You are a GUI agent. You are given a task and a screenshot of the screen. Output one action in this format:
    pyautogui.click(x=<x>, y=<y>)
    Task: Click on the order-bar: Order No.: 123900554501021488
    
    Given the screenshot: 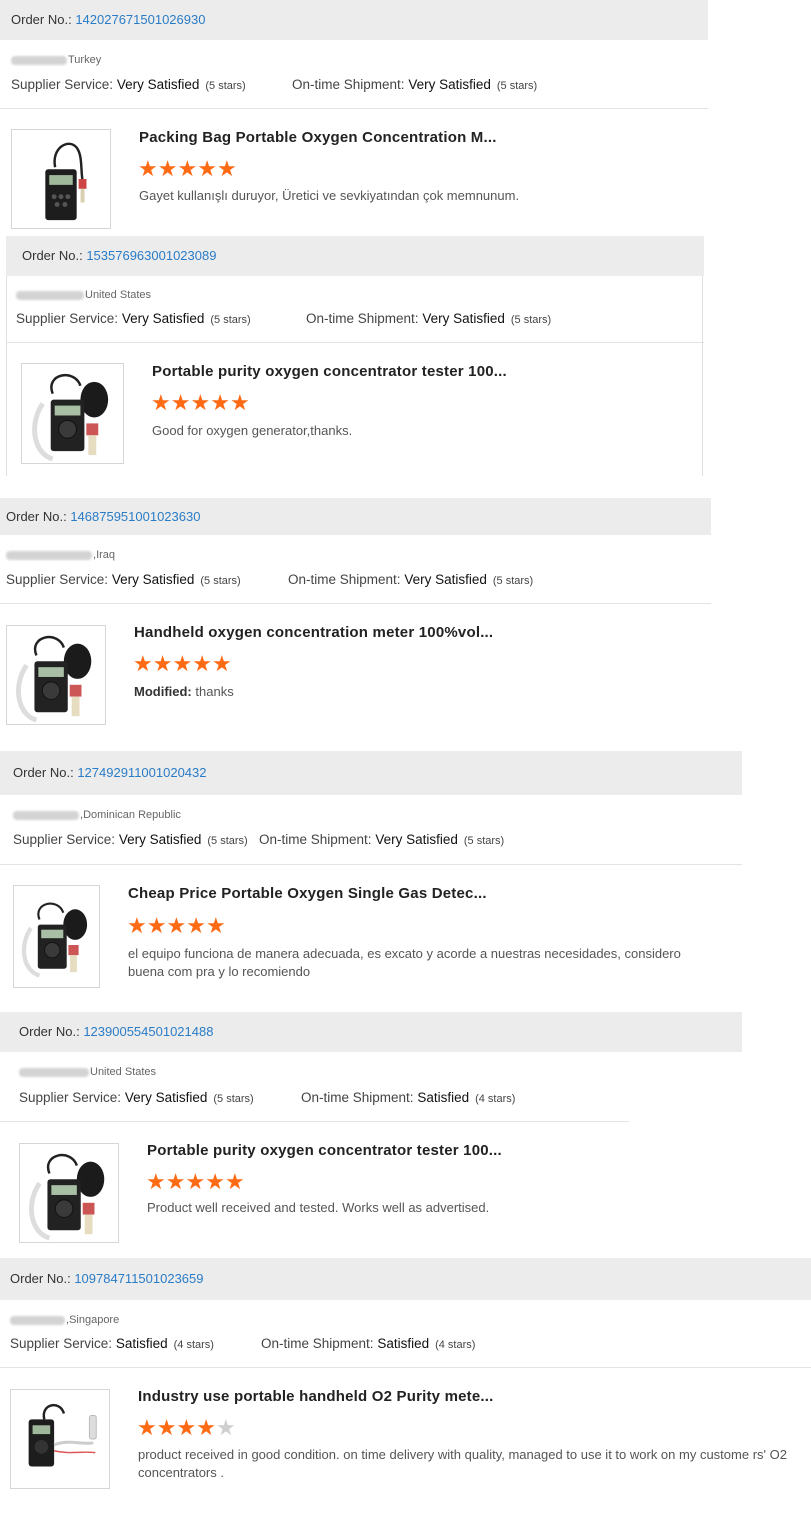 What is the action you would take?
    pyautogui.click(x=371, y=1032)
    